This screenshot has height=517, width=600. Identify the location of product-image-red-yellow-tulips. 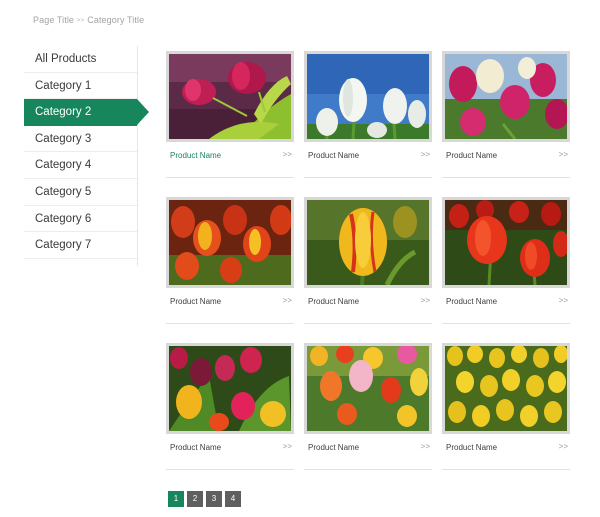
(230, 242).